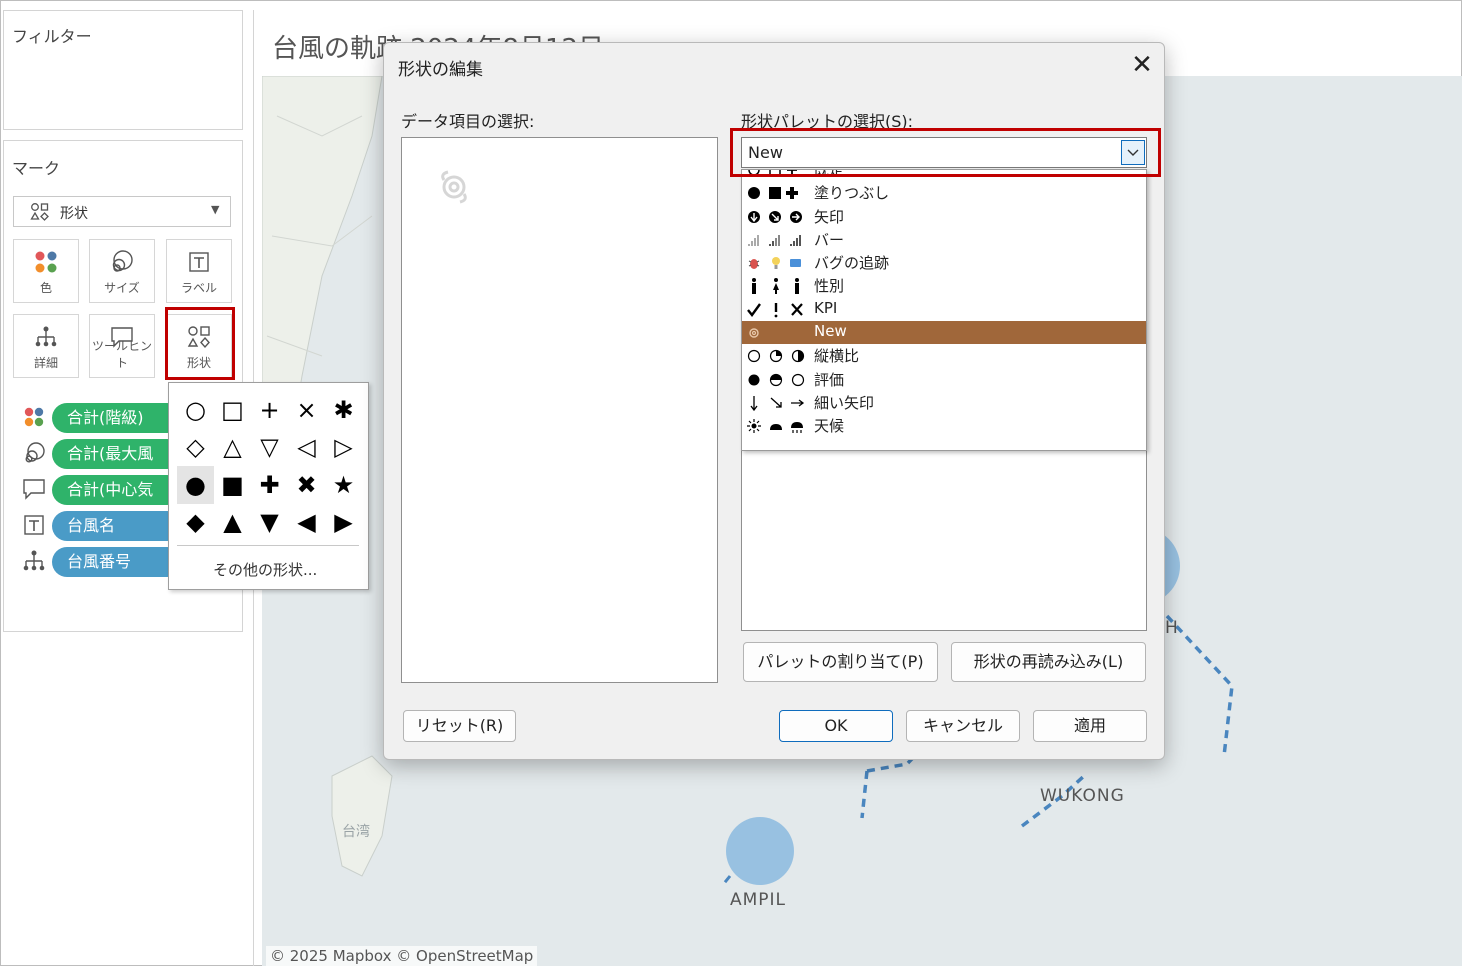 The image size is (1464, 968). What do you see at coordinates (776, 356) in the screenshot?
I see `ratio-icons-icon` at bounding box center [776, 356].